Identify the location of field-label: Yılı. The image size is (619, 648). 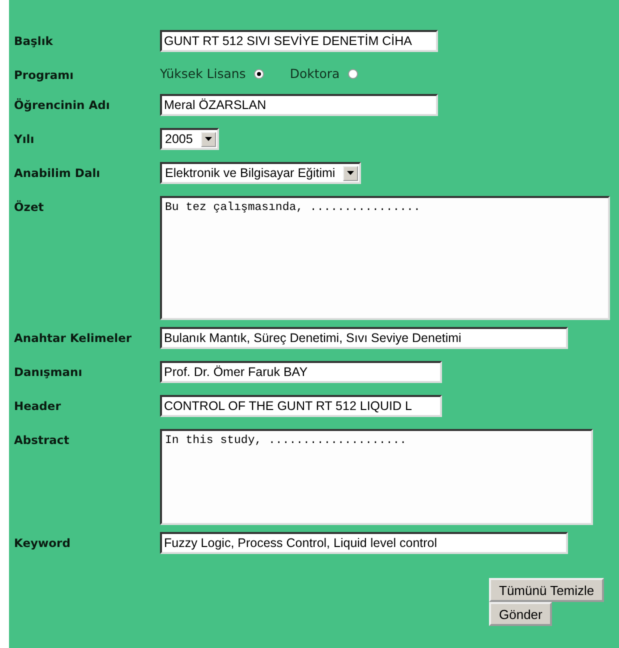
(25, 138).